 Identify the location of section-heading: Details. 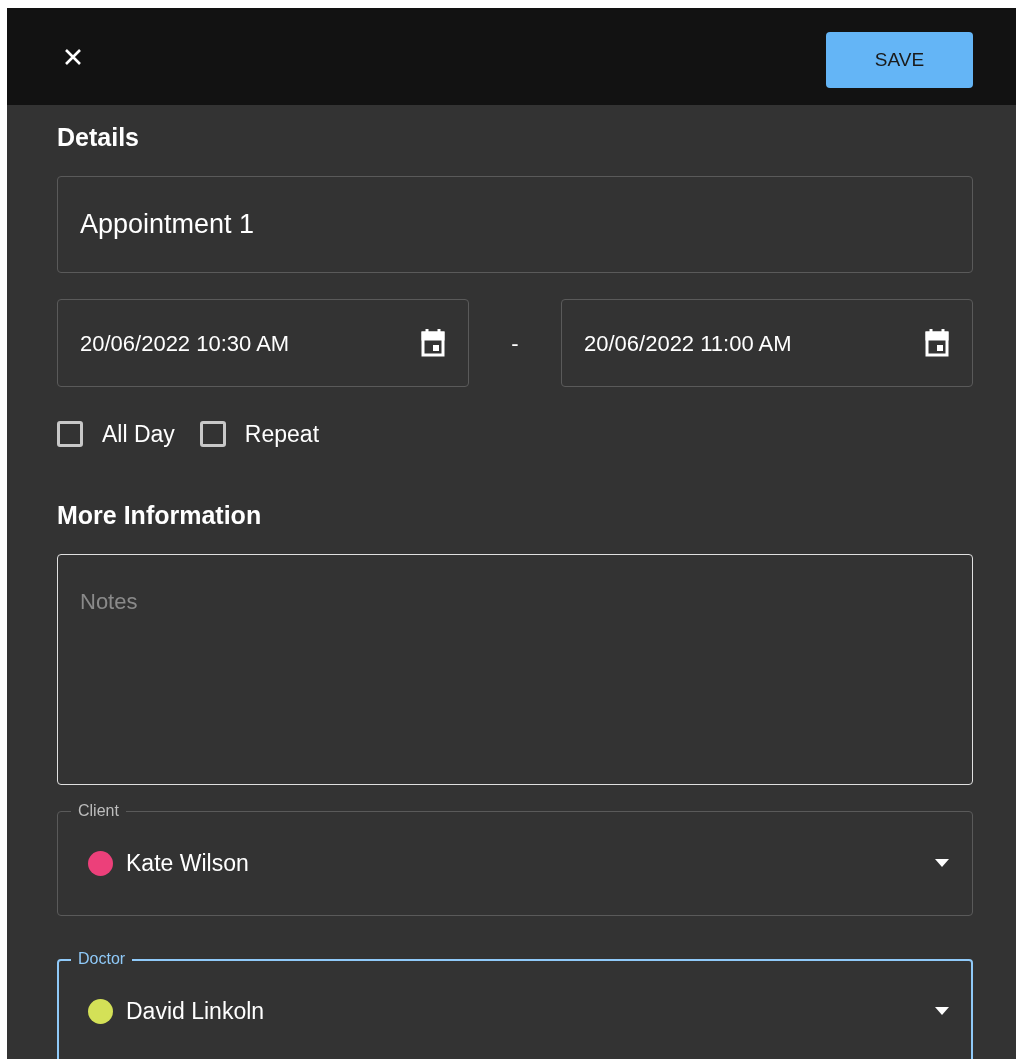
(98, 137).